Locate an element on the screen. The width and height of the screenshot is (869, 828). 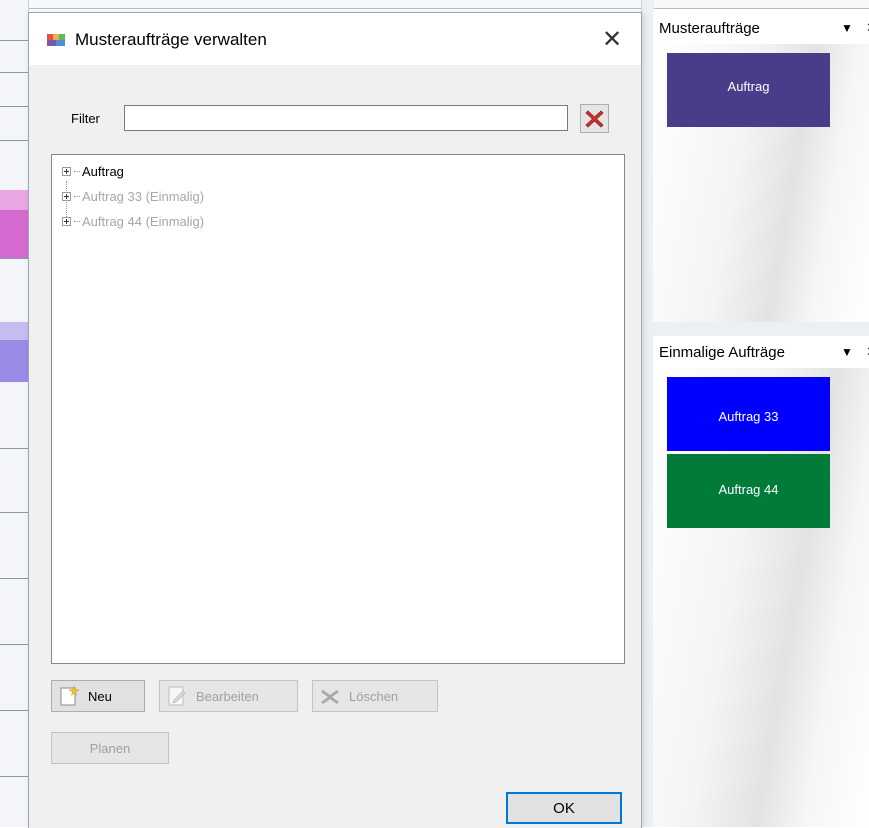
templates-panel-header: Musteraufträge ▼ ✕ is located at coordinates (761, 28).